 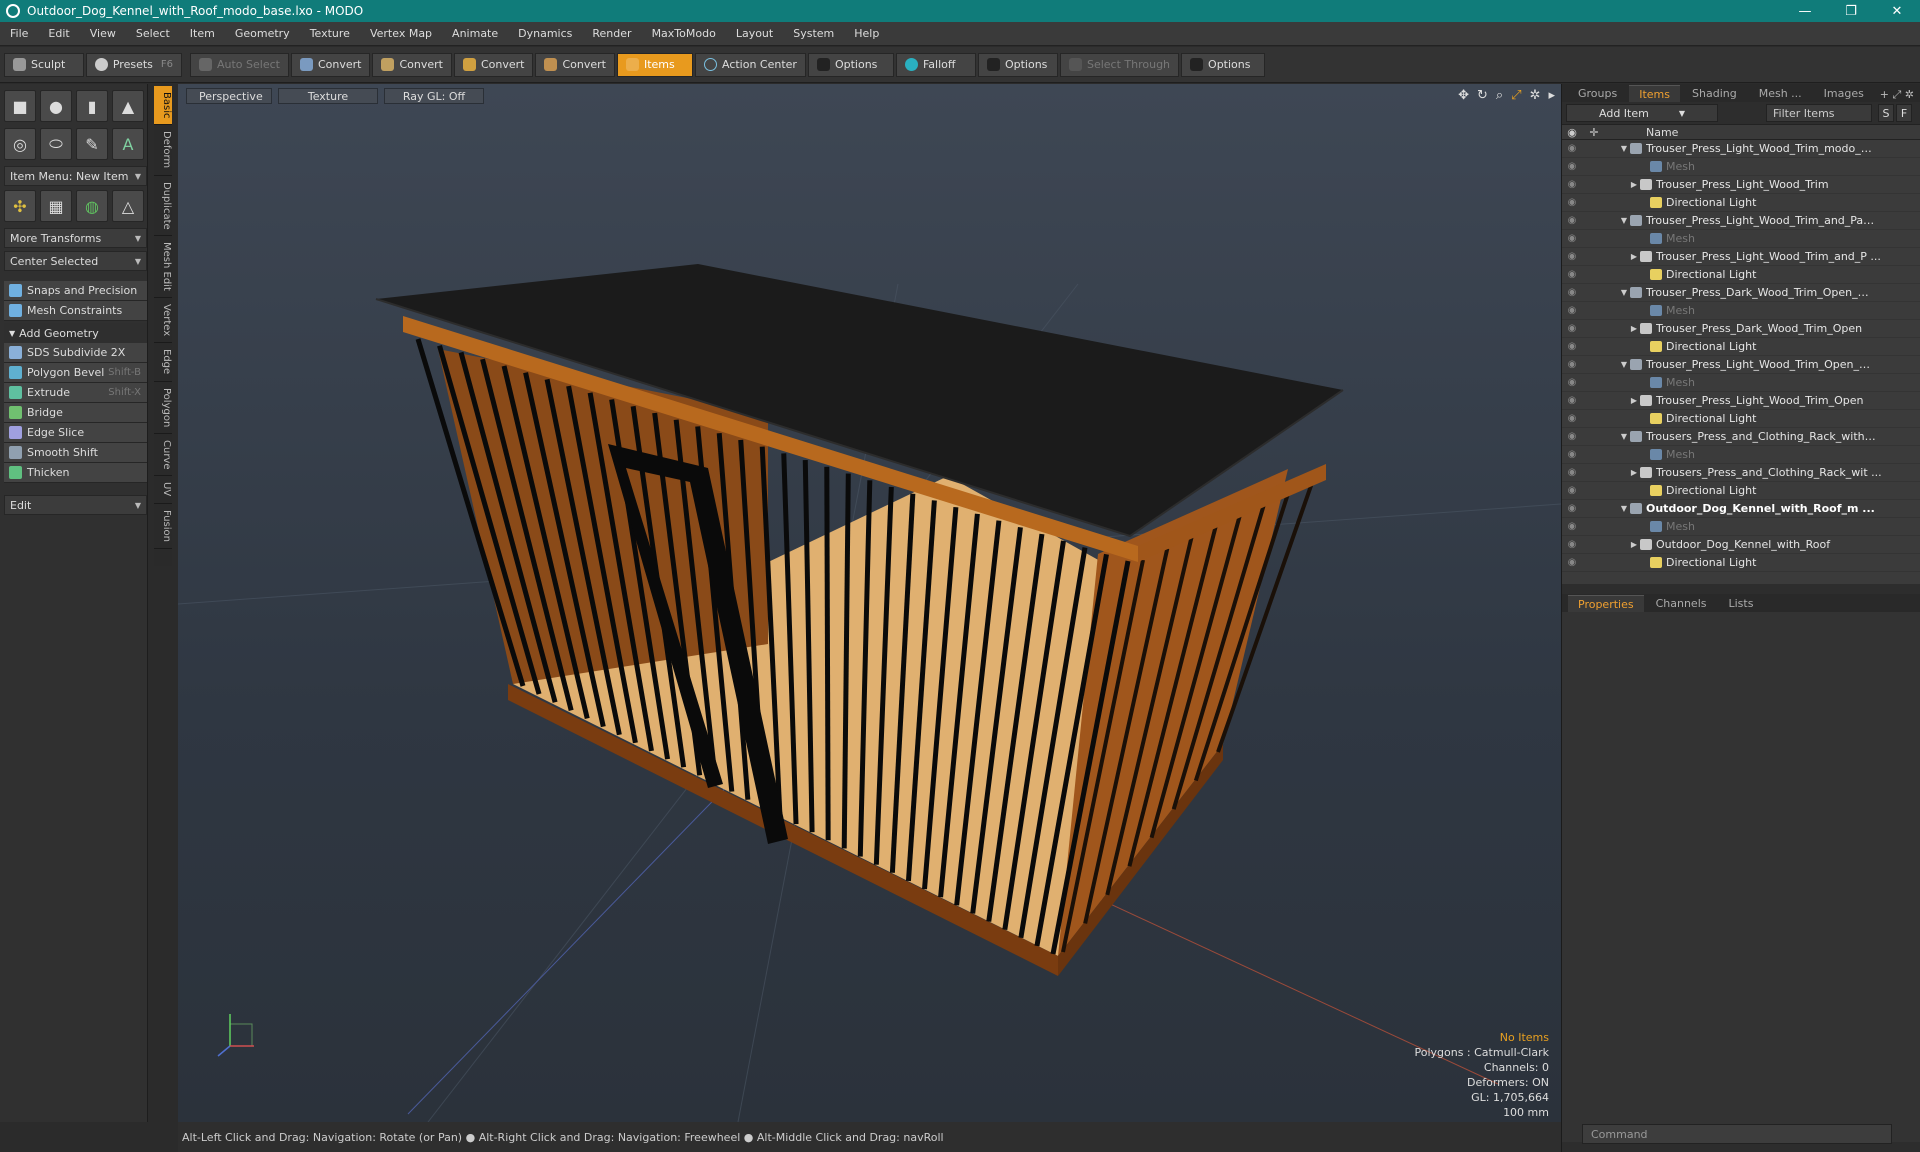 What do you see at coordinates (1572, 132) in the screenshot?
I see `visibility-column-eye-icon: ◉` at bounding box center [1572, 132].